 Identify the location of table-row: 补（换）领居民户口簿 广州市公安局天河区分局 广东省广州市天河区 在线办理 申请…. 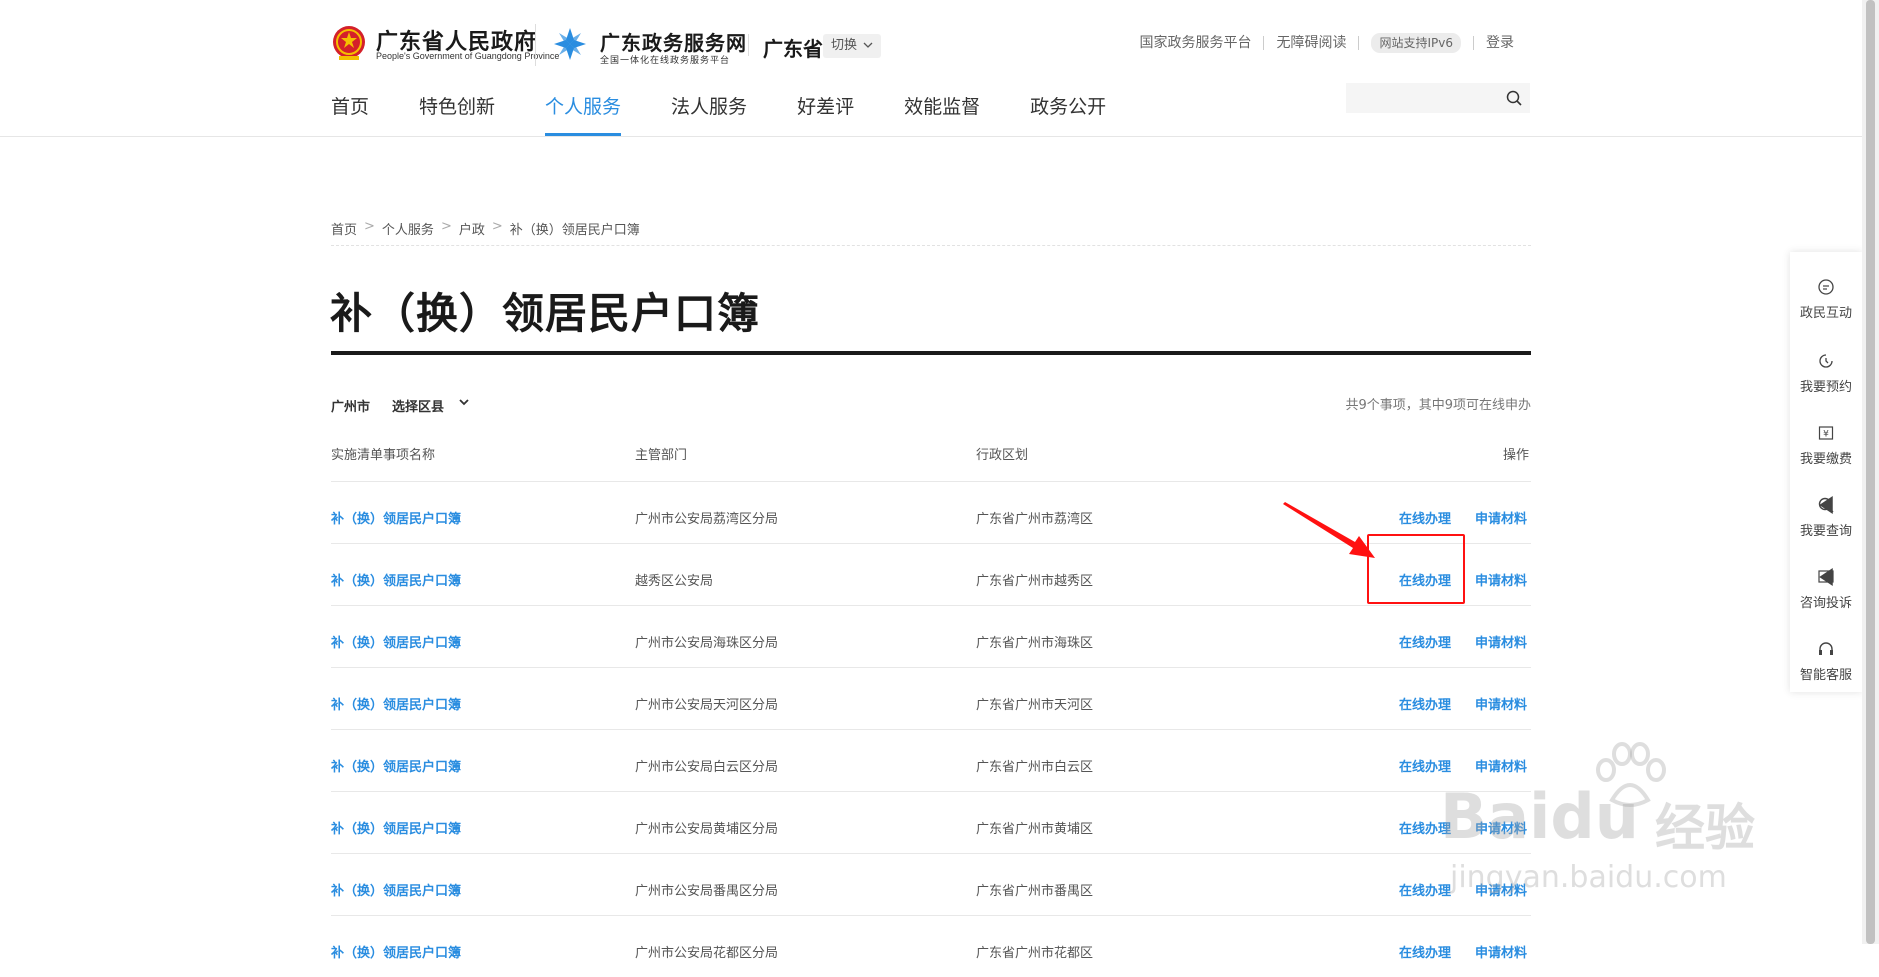
(931, 698).